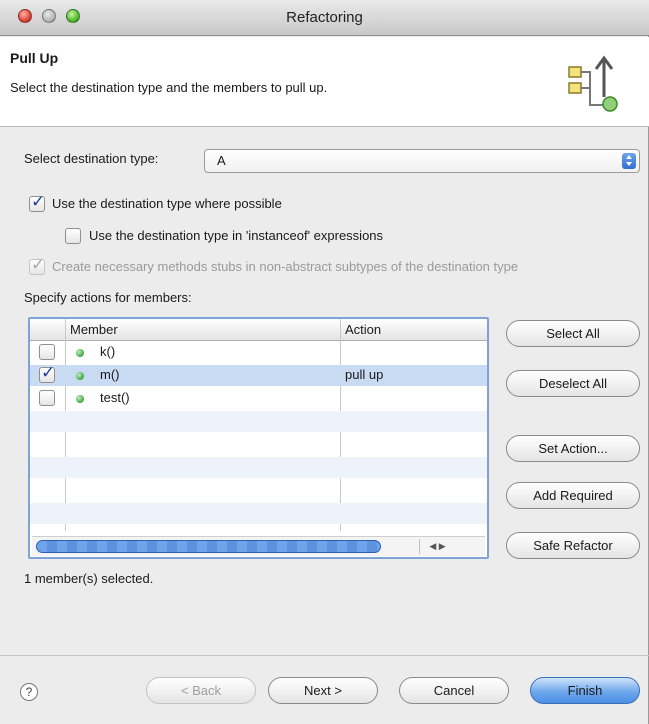 This screenshot has height=724, width=649. Describe the element at coordinates (73, 236) in the screenshot. I see `instanceof-checkbox` at that location.